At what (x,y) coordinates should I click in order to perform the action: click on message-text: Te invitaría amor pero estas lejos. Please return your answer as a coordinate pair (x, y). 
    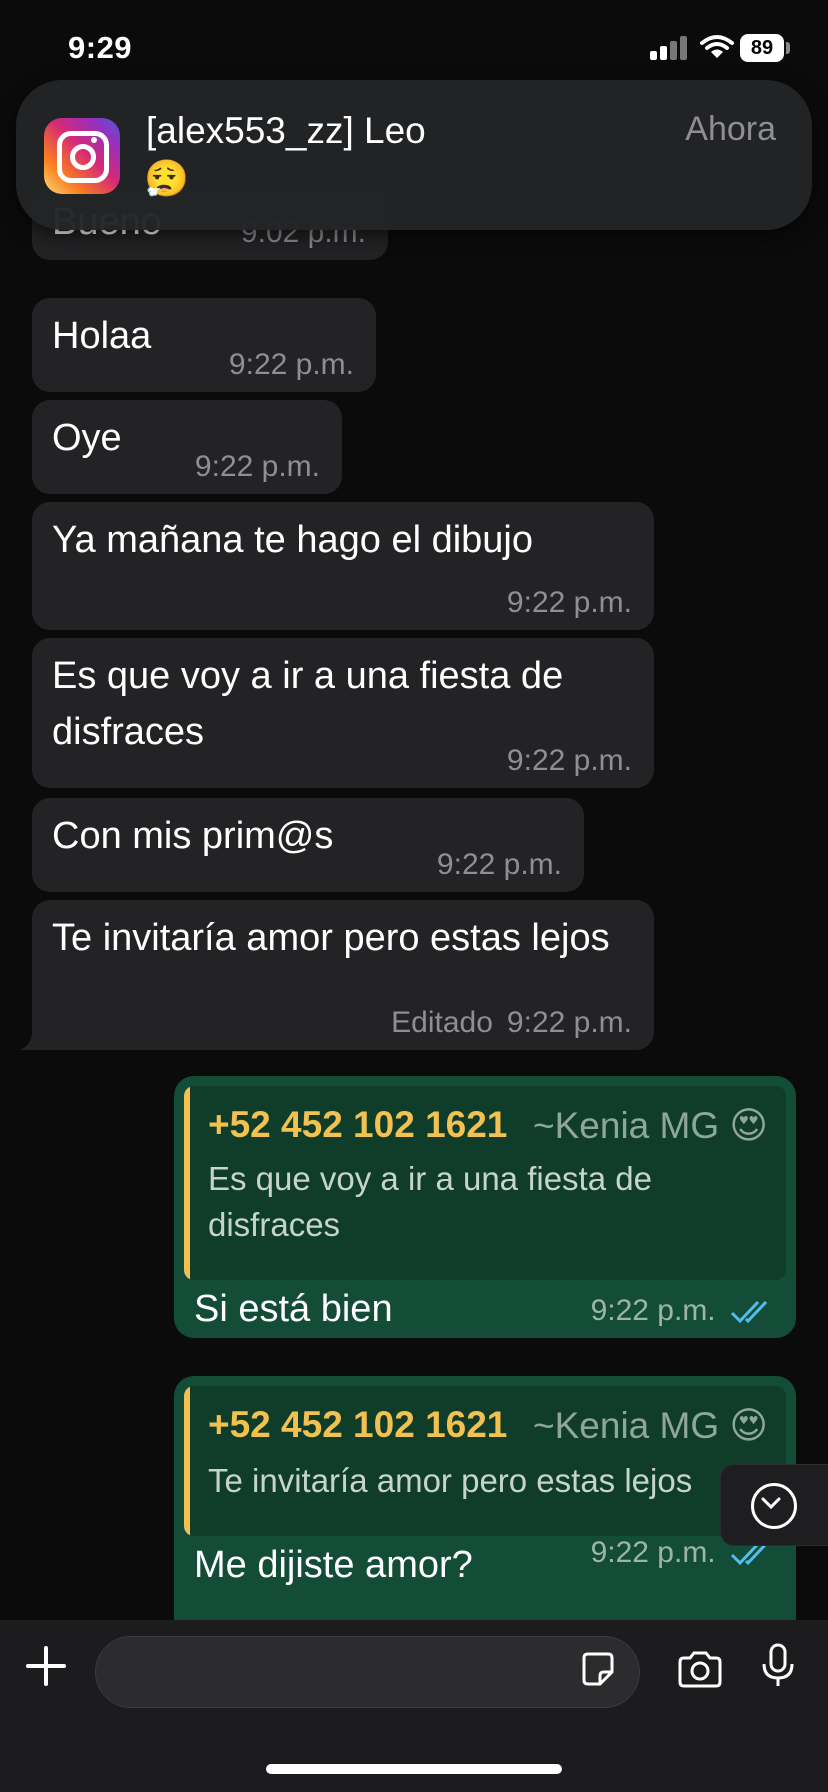
    Looking at the image, I should click on (331, 938).